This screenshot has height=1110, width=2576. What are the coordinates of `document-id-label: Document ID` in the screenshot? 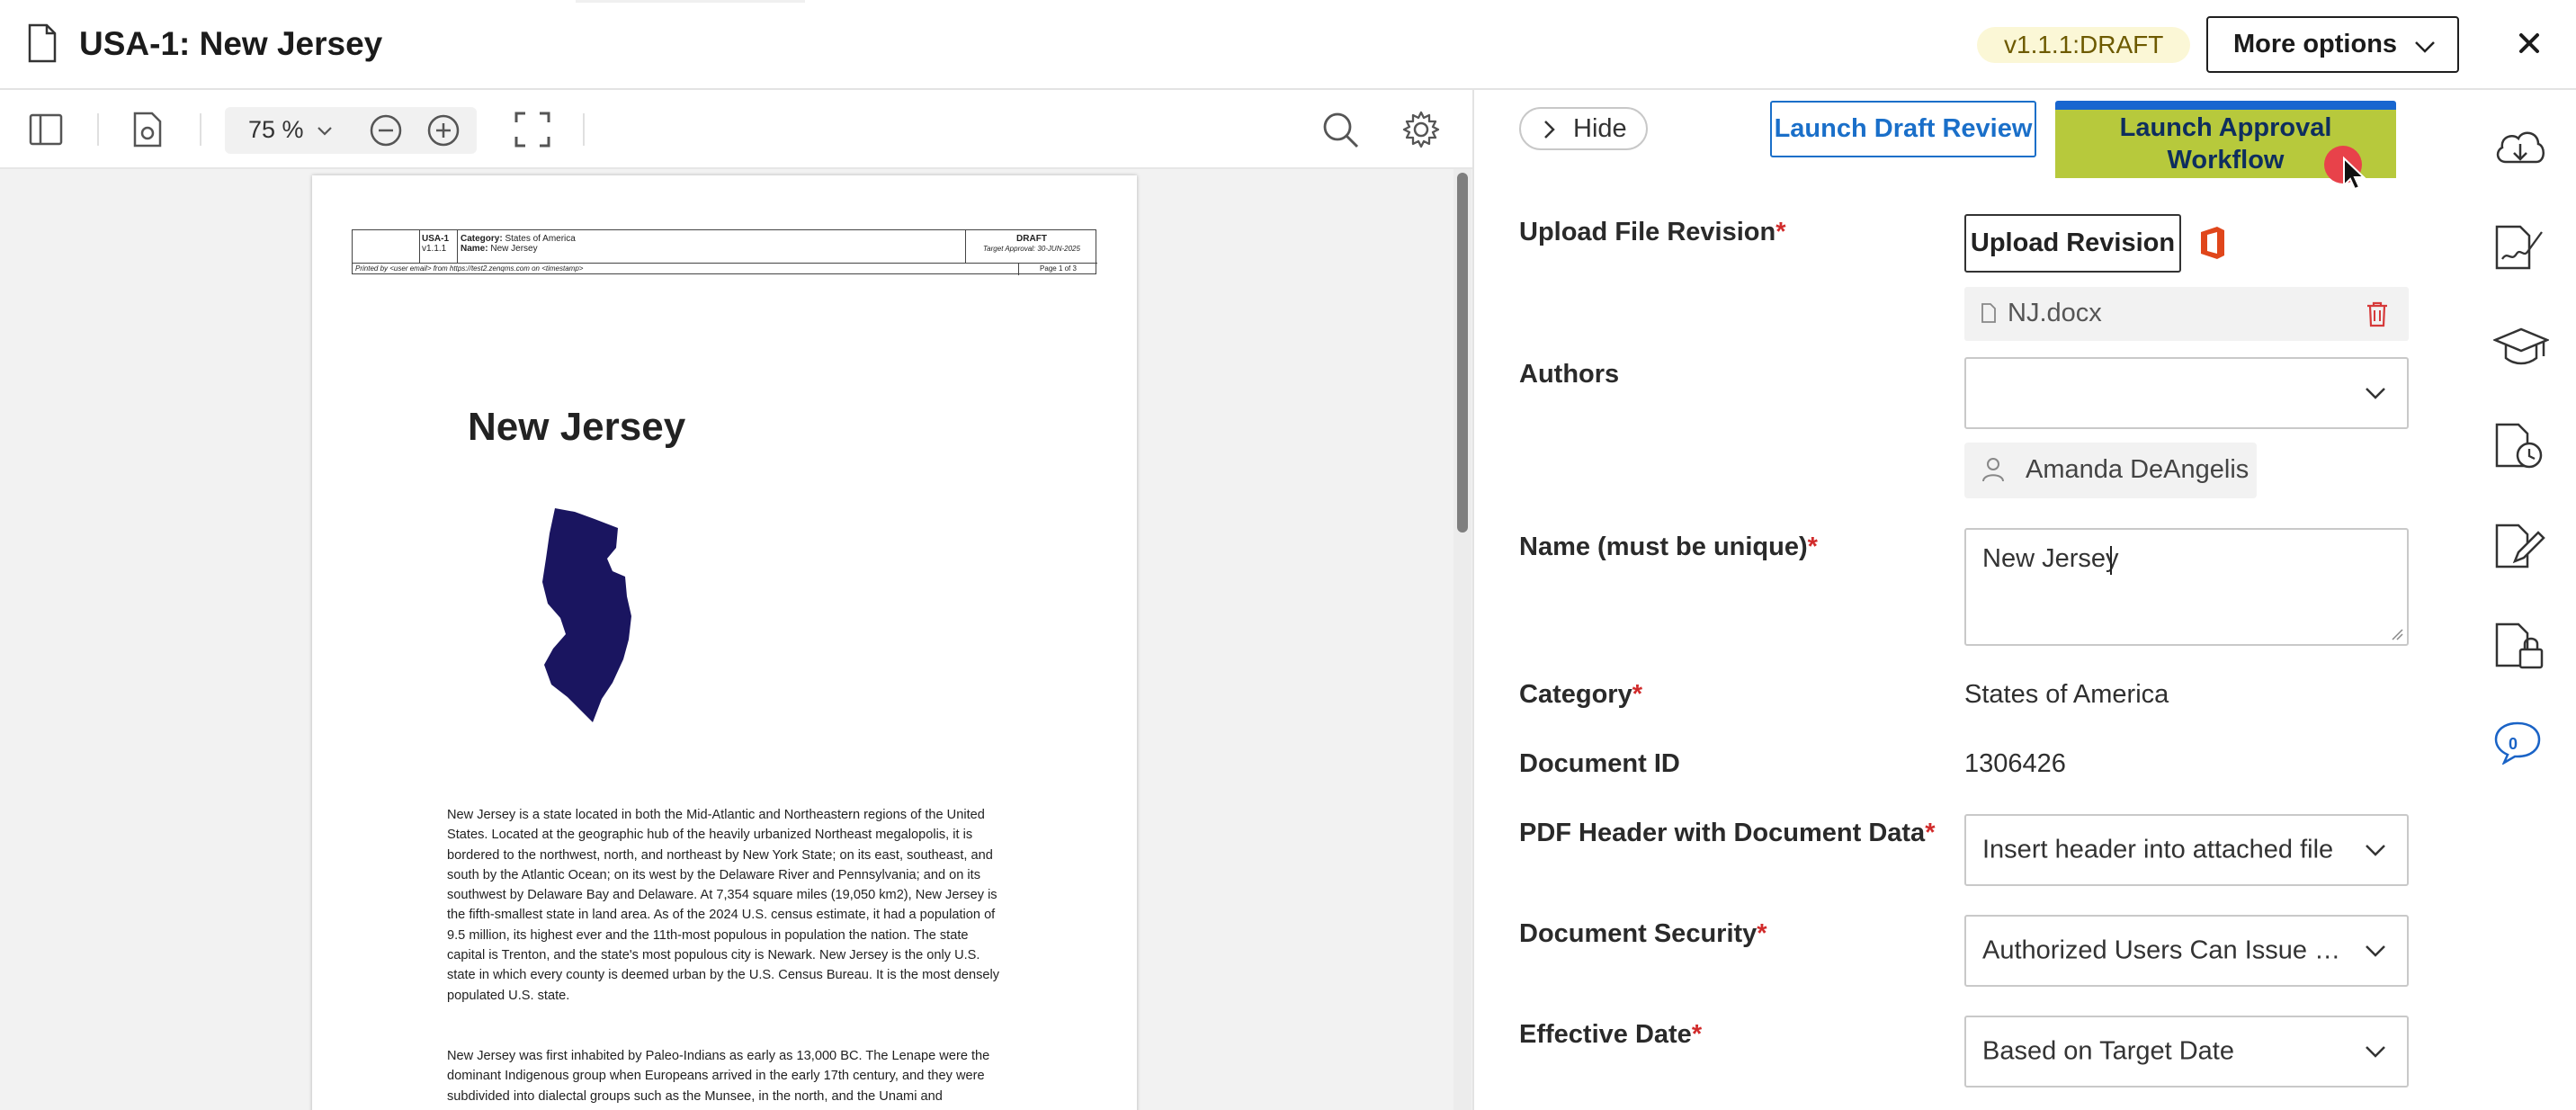 It's located at (1599, 763).